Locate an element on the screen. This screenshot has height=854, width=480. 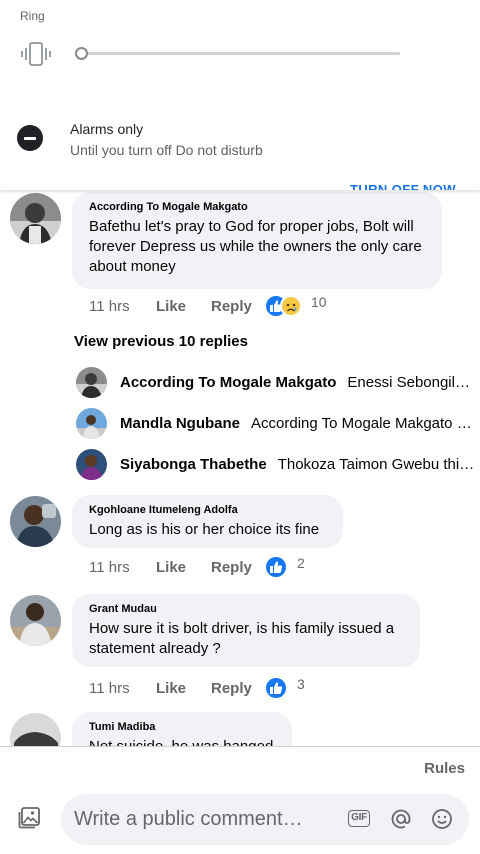
turn-off-now-button: TURN OFF NOW is located at coordinates (403, 186).